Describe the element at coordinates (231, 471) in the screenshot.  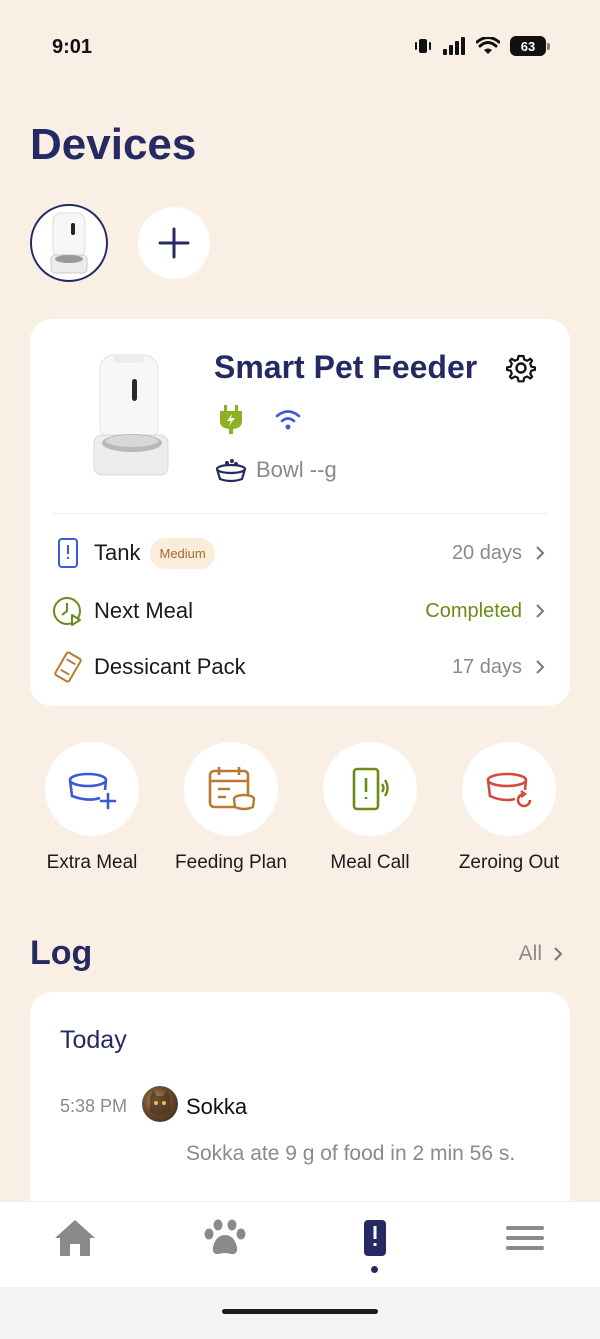
I see `bowl-icon` at that location.